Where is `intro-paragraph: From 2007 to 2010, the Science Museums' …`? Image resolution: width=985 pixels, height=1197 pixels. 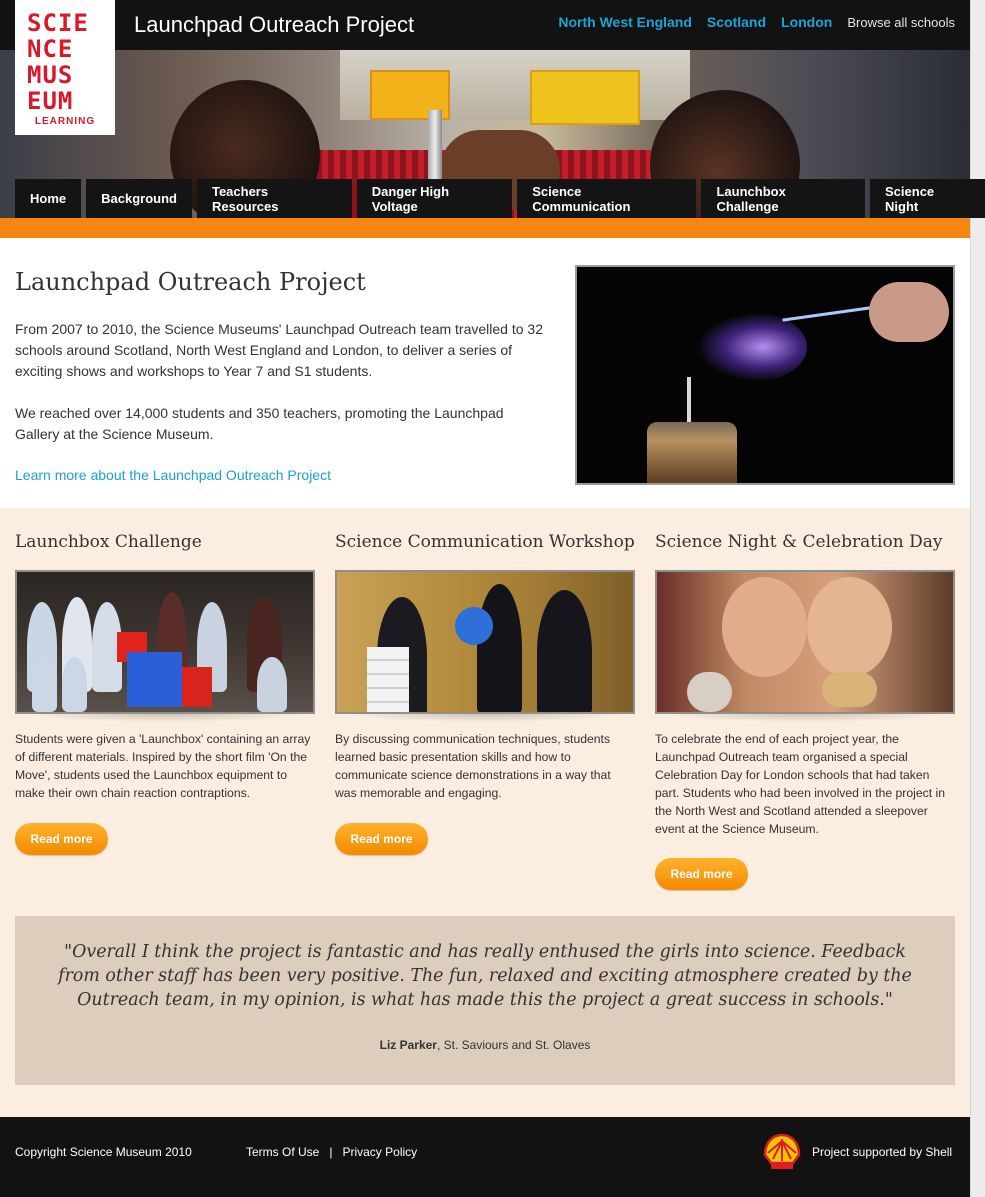
intro-paragraph: From 2007 to 2010, the Science Museums' … is located at coordinates (279, 350).